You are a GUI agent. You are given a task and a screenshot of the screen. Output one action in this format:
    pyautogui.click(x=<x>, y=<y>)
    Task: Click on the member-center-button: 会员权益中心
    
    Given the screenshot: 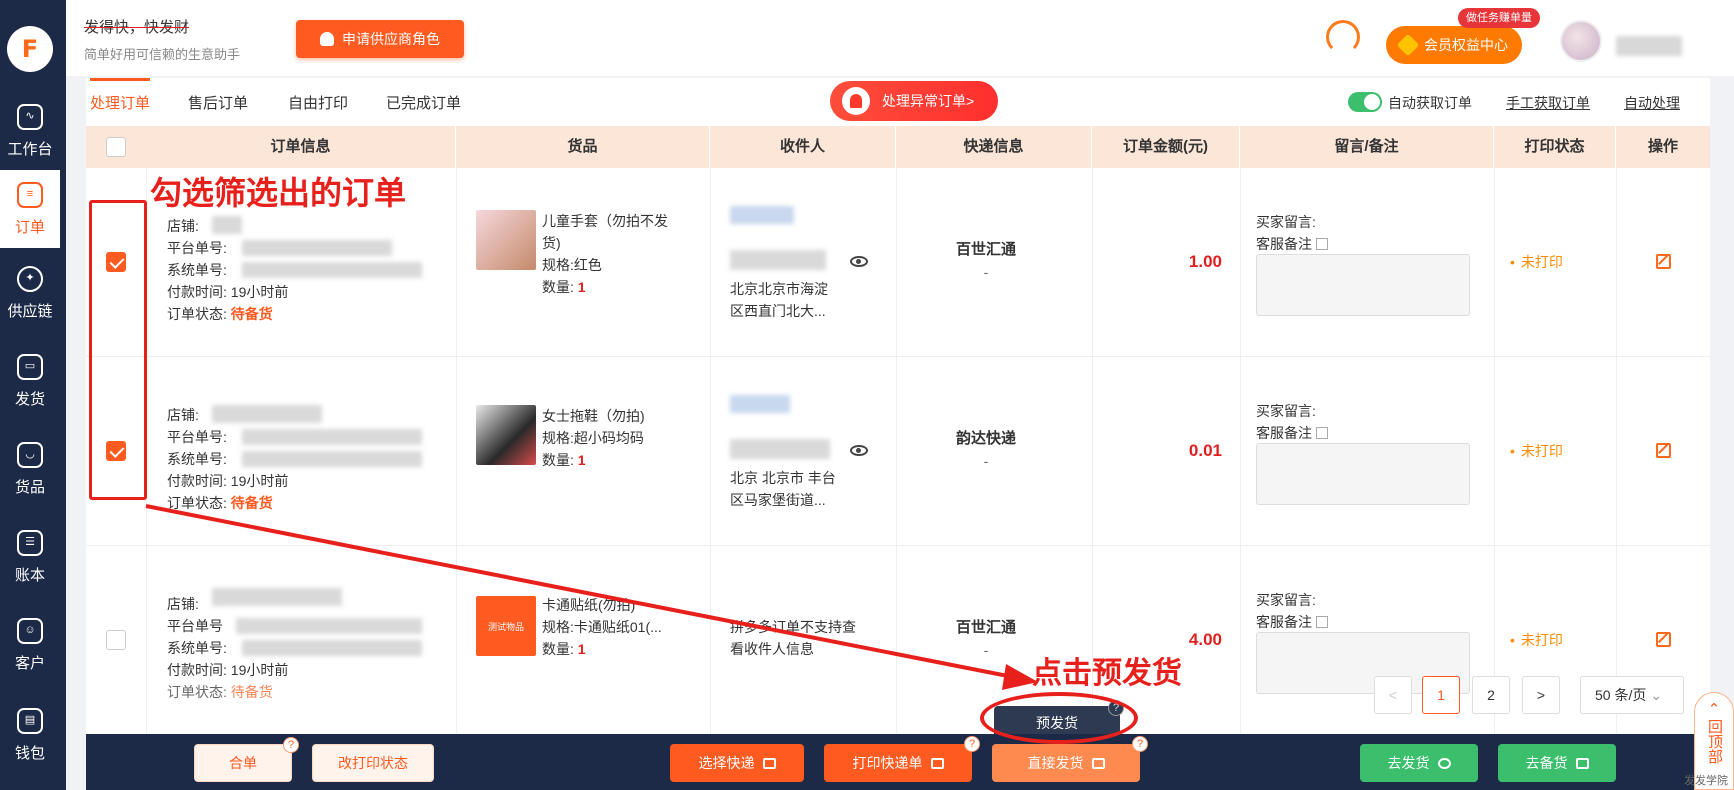 What is the action you would take?
    pyautogui.click(x=1454, y=45)
    